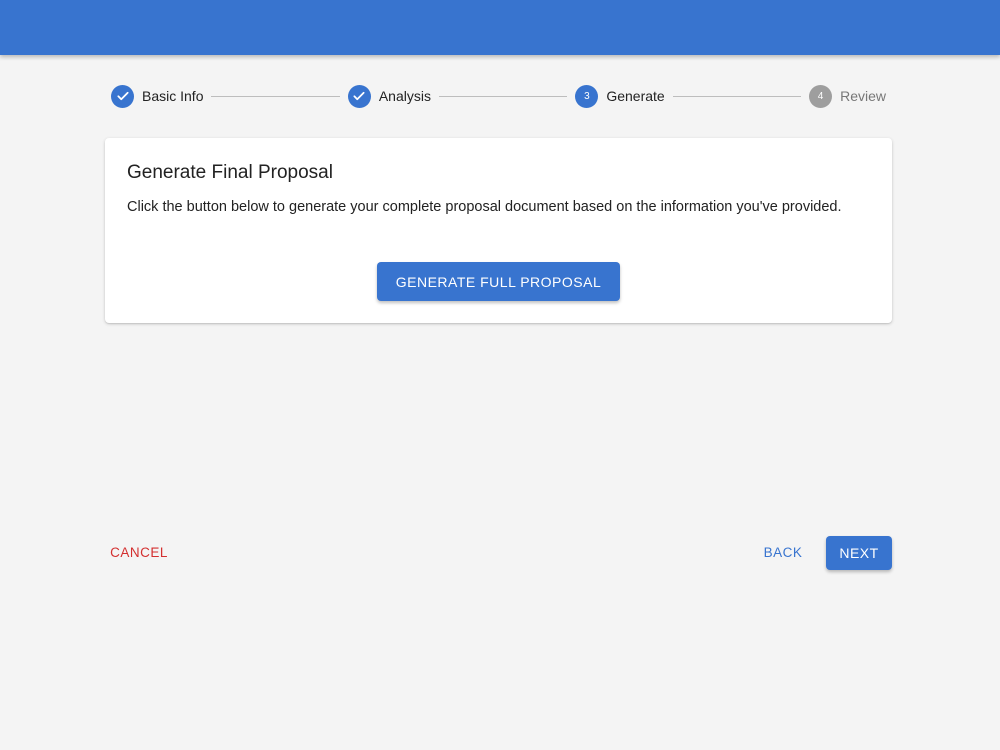 This screenshot has width=1000, height=750. I want to click on step-generate: 3 Generate, so click(620, 96).